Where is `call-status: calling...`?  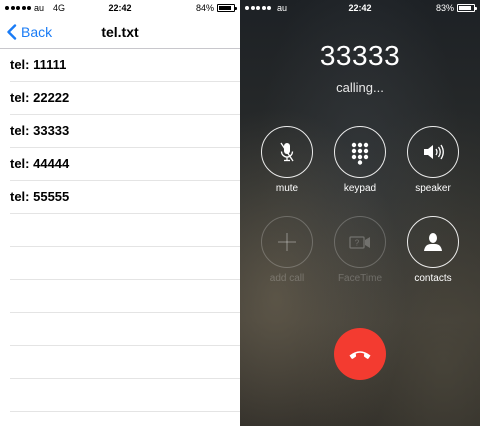
call-status: calling... is located at coordinates (360, 87).